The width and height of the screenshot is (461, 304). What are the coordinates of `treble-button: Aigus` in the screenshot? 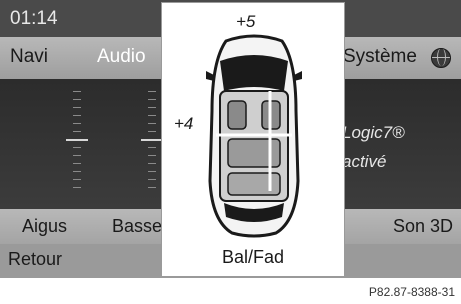 It's located at (44, 226).